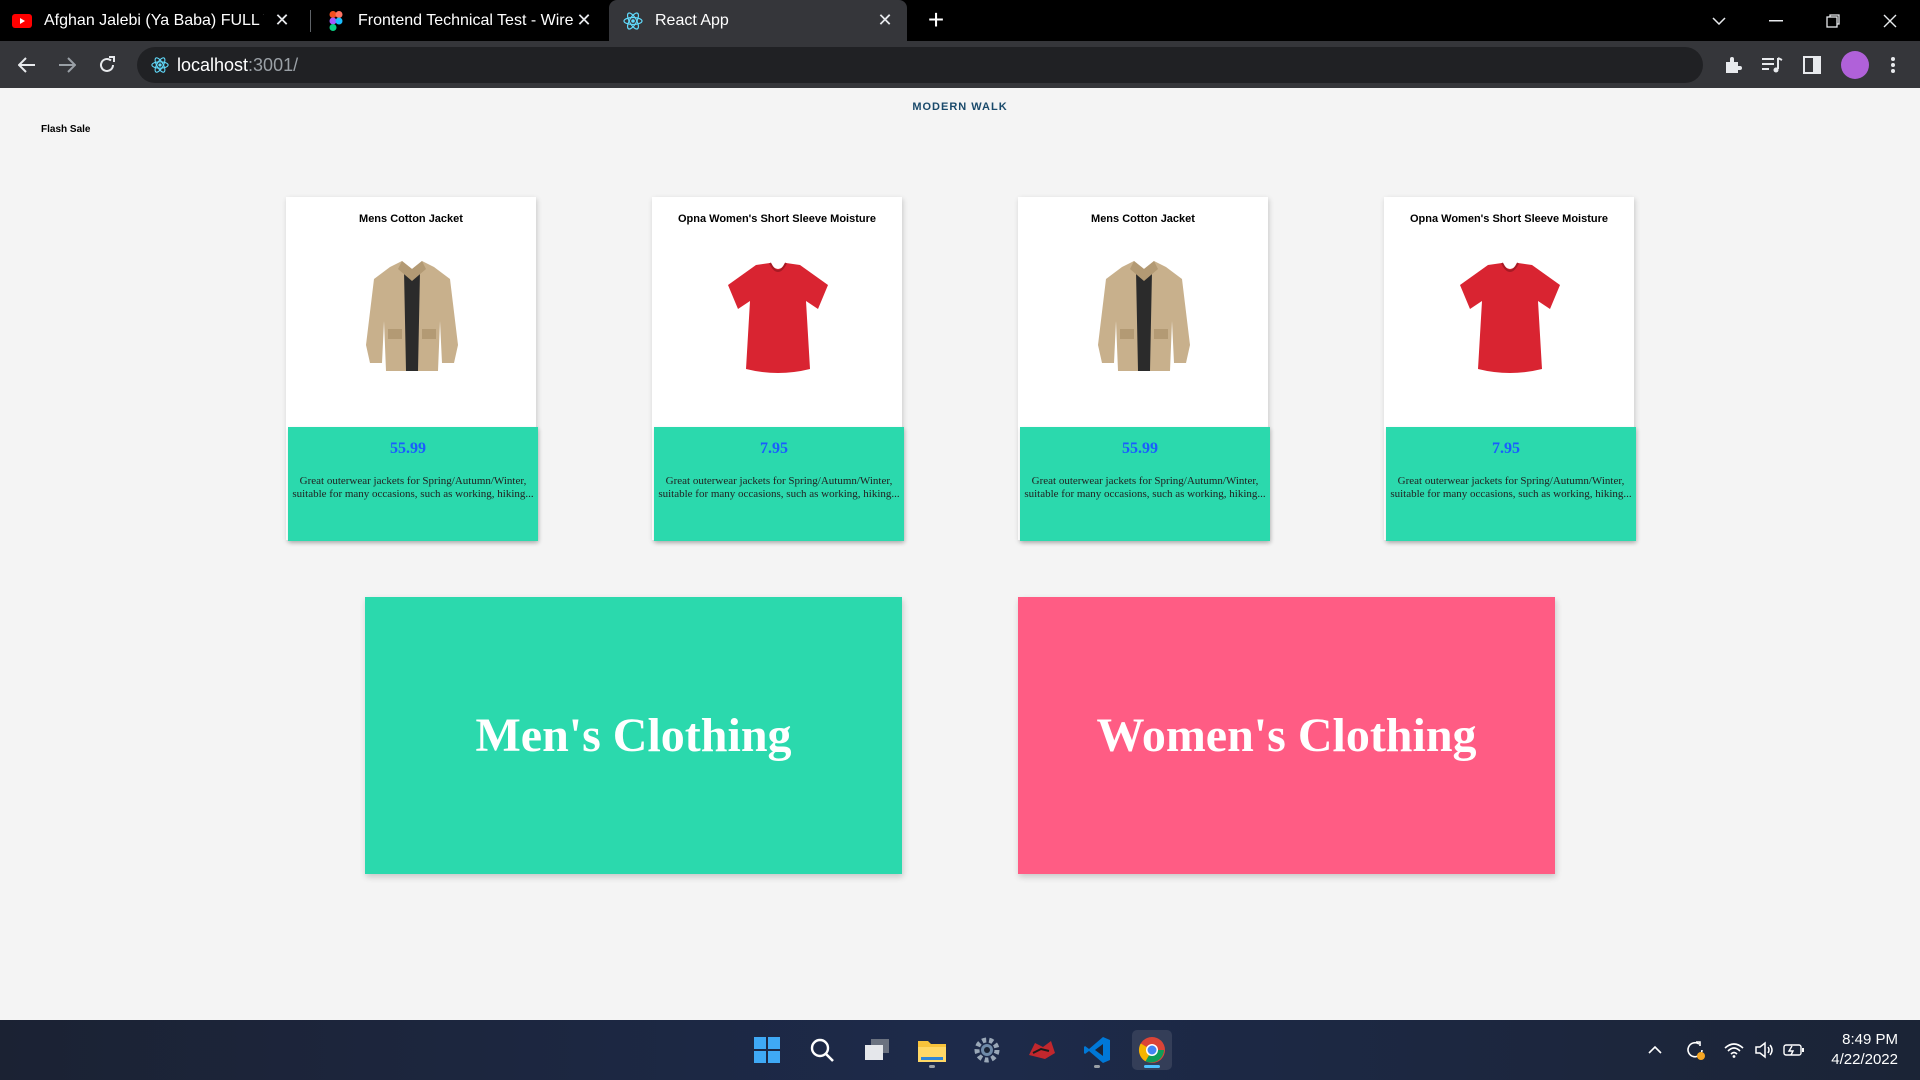 The height and width of the screenshot is (1080, 1920). I want to click on brand-title: MODERN WALK, so click(960, 107).